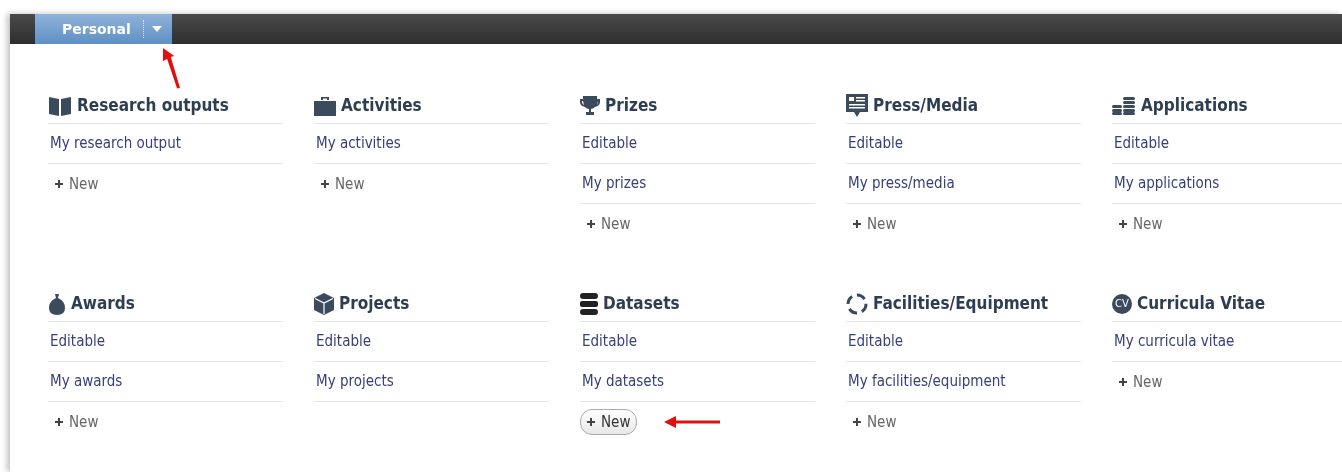 This screenshot has height=472, width=1342. What do you see at coordinates (60, 105) in the screenshot?
I see `book-icon` at bounding box center [60, 105].